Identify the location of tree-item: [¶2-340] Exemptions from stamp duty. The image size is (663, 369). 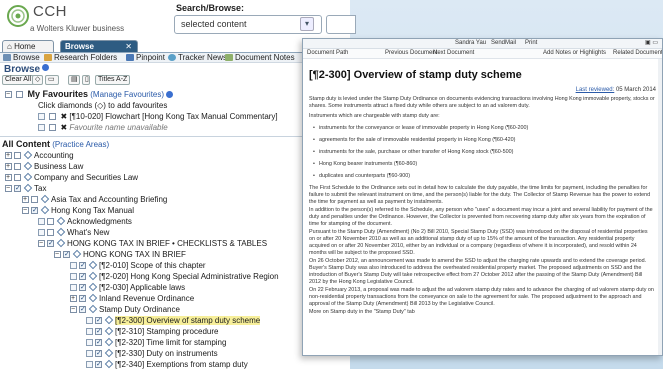
(167, 364).